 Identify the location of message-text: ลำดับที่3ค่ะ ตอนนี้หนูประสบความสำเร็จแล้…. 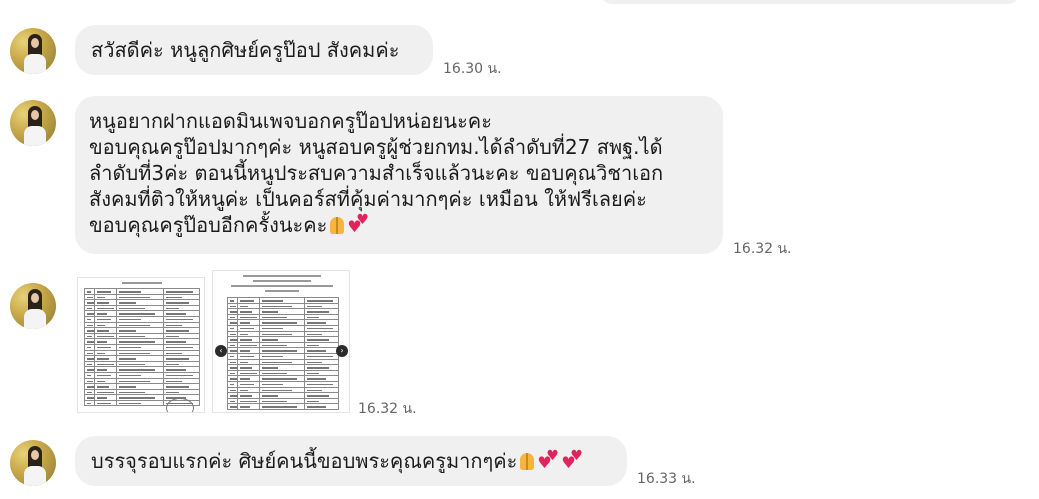
(376, 173).